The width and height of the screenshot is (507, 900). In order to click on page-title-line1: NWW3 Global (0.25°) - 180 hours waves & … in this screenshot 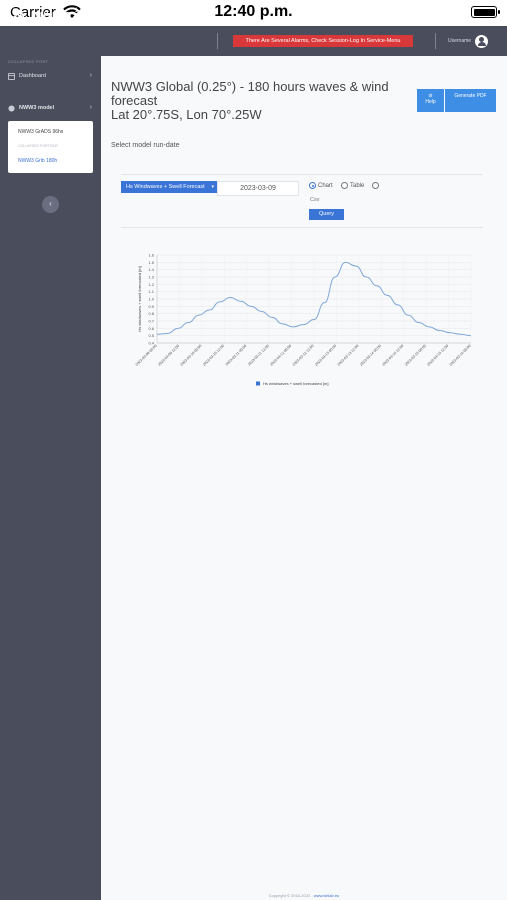, I will do `click(250, 93)`.